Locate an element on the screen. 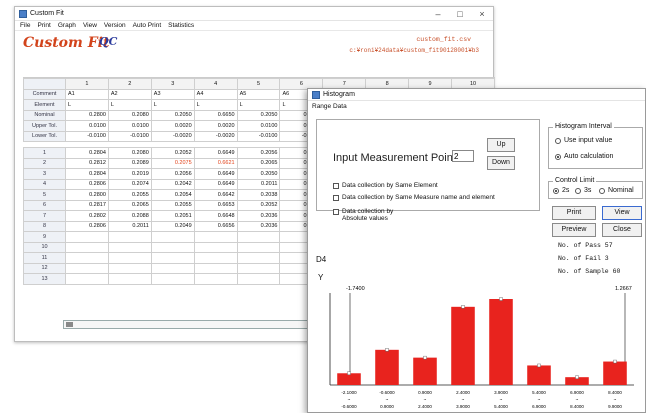 Image resolution: width=646 pixels, height=413 pixels. menu-view: View is located at coordinates (90, 25).